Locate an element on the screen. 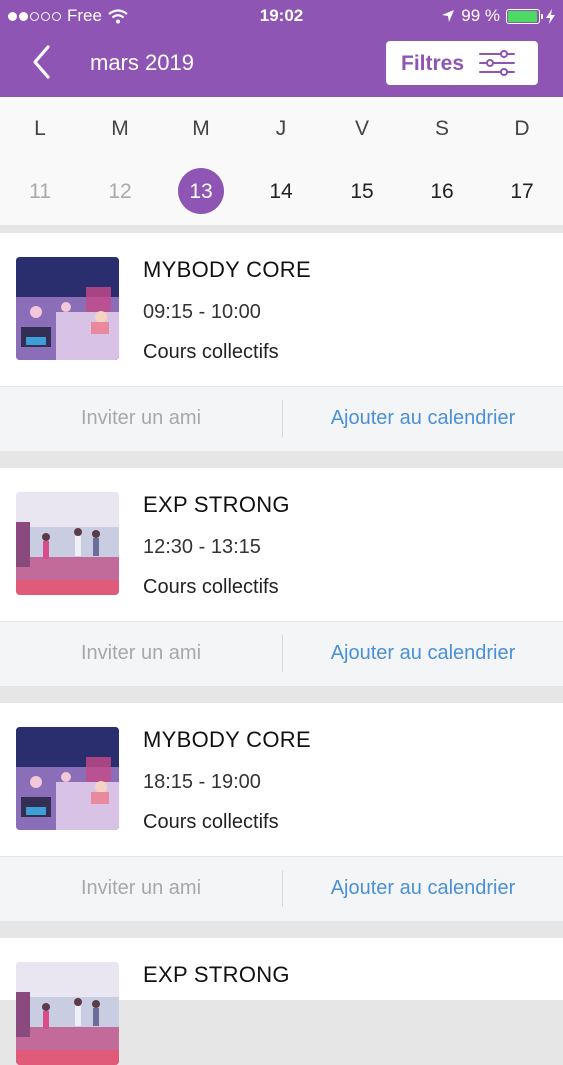 This screenshot has height=1065, width=563. sliders-icon is located at coordinates (497, 63).